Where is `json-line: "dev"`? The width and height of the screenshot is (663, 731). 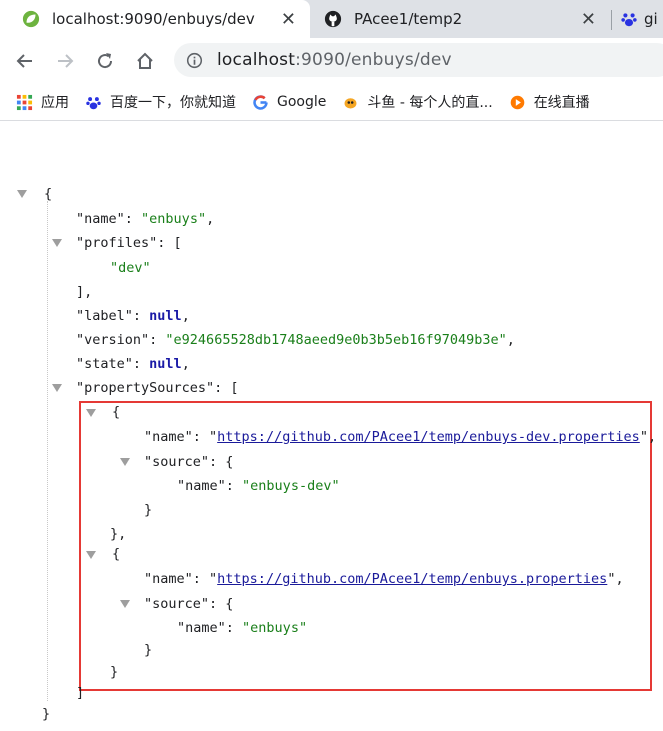 json-line: "dev" is located at coordinates (130, 268).